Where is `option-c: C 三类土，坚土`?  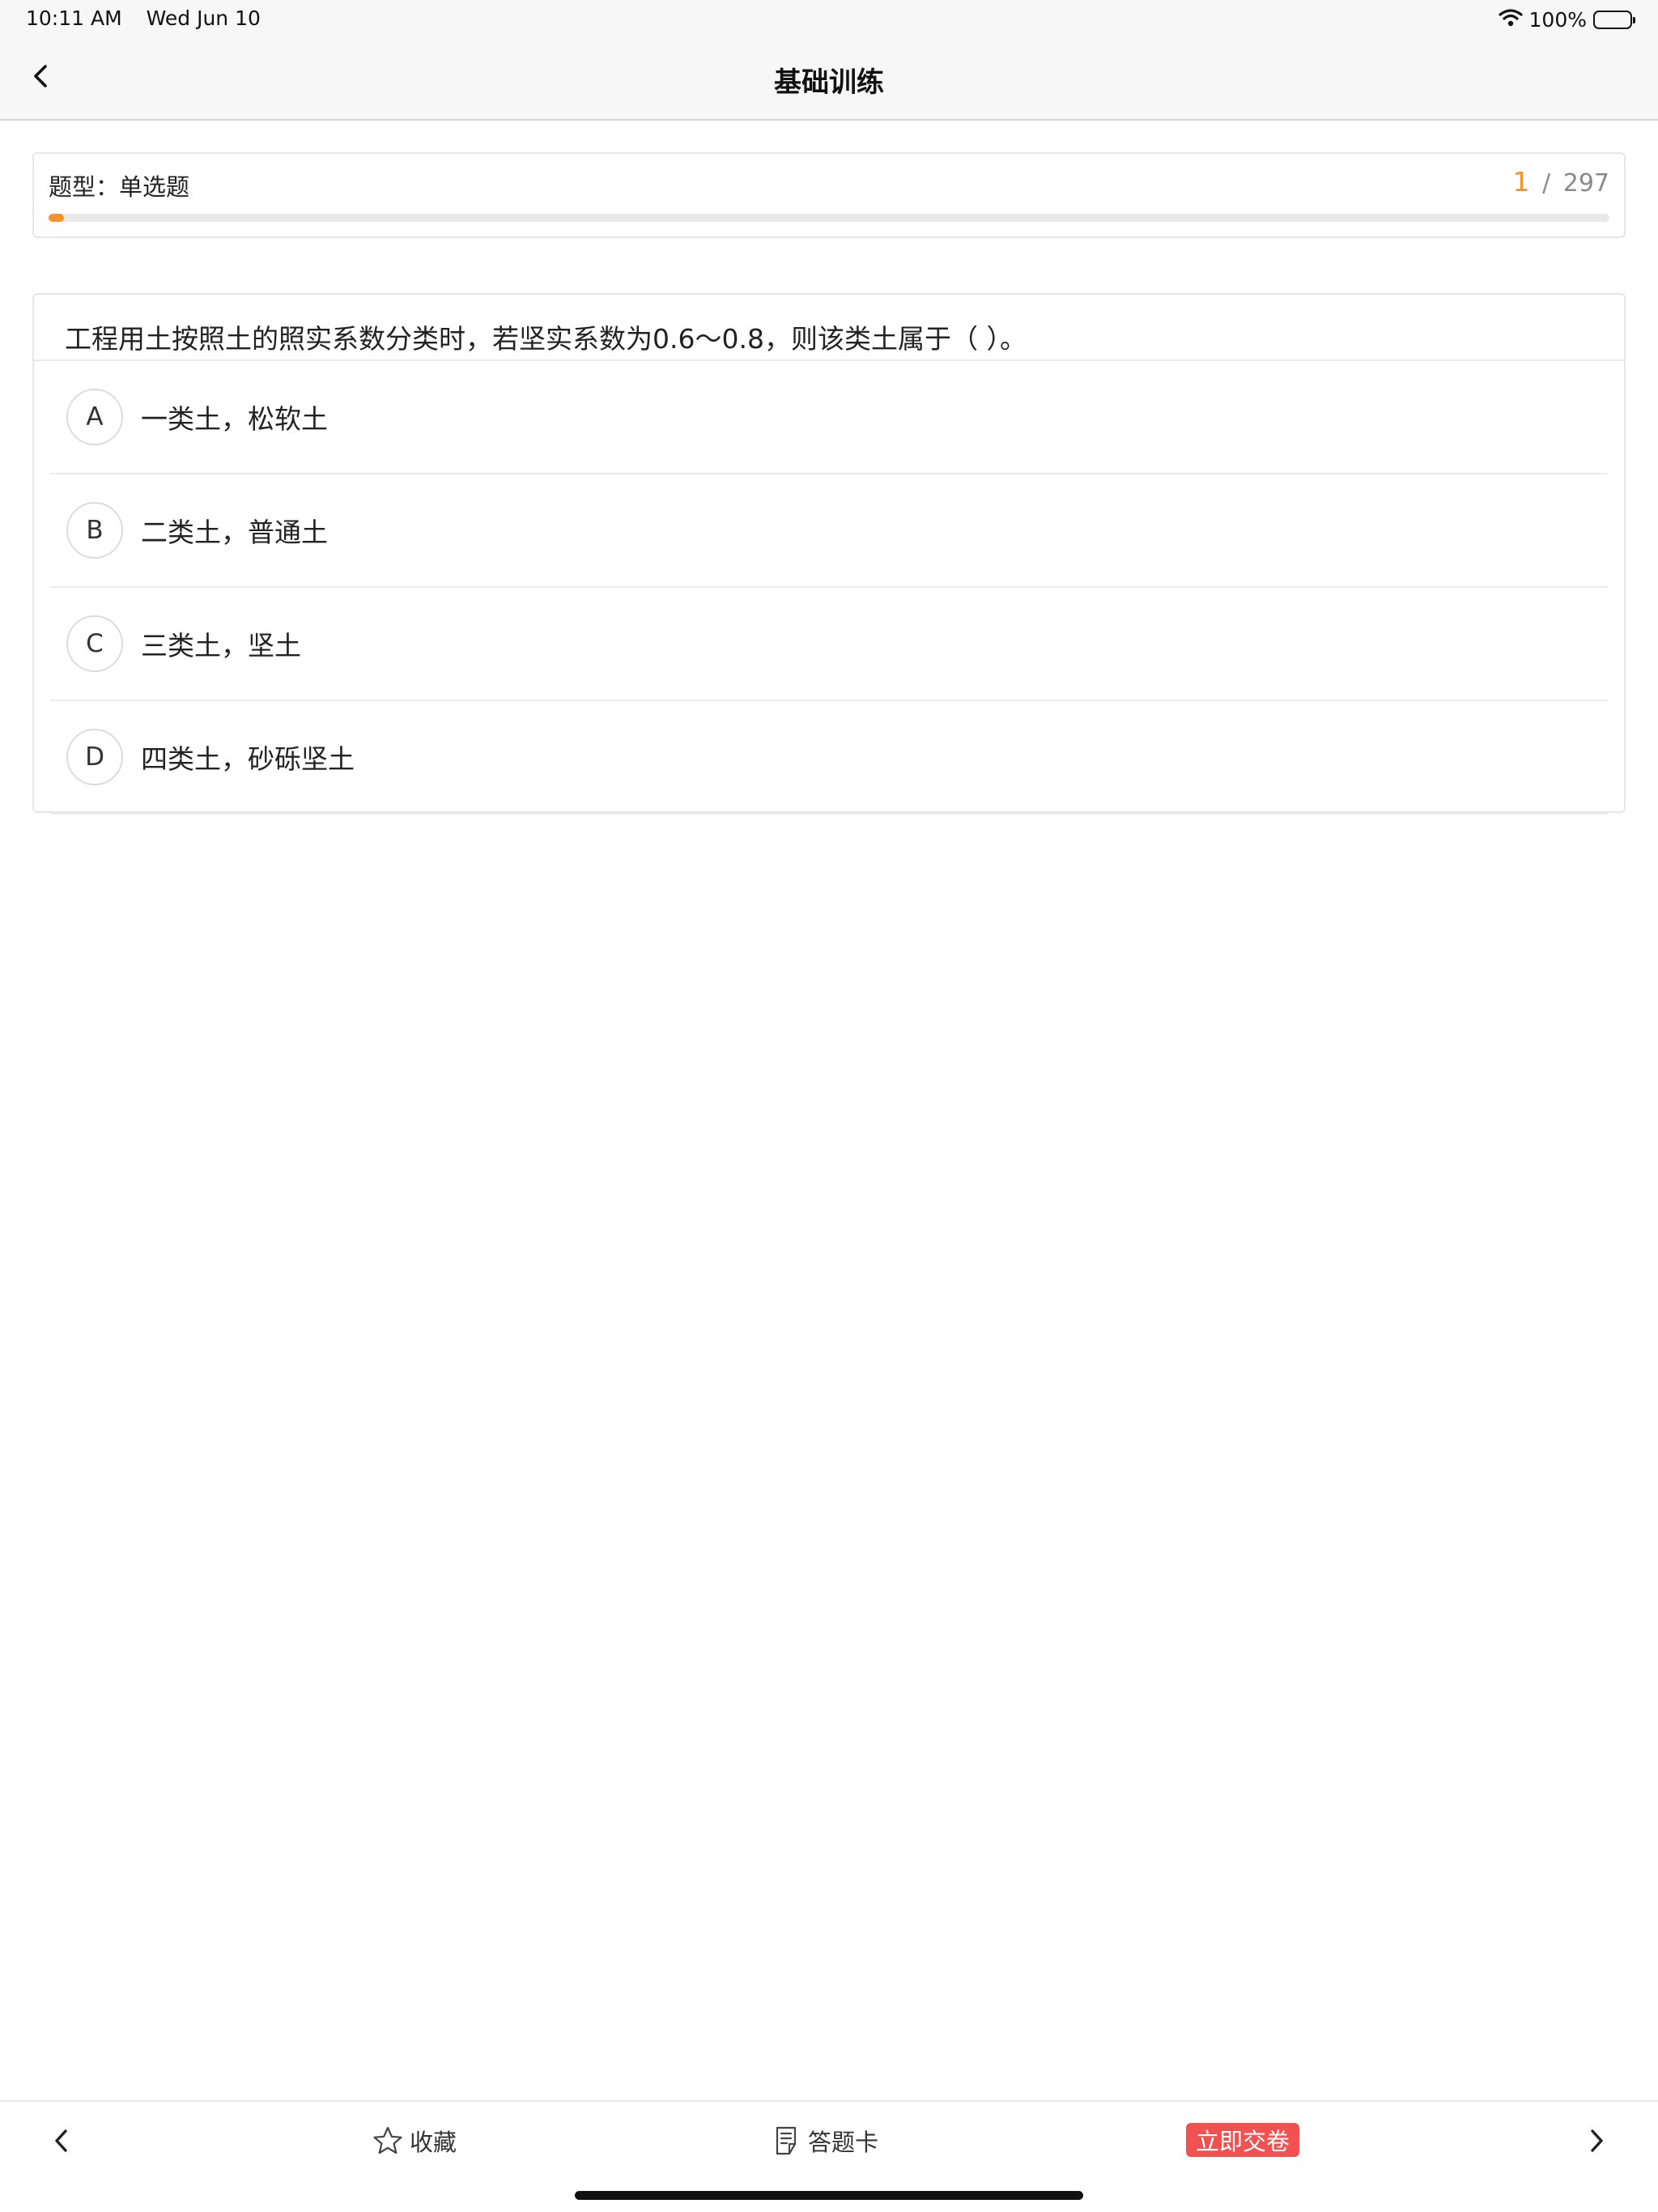 option-c: C 三类土，坚土 is located at coordinates (829, 644).